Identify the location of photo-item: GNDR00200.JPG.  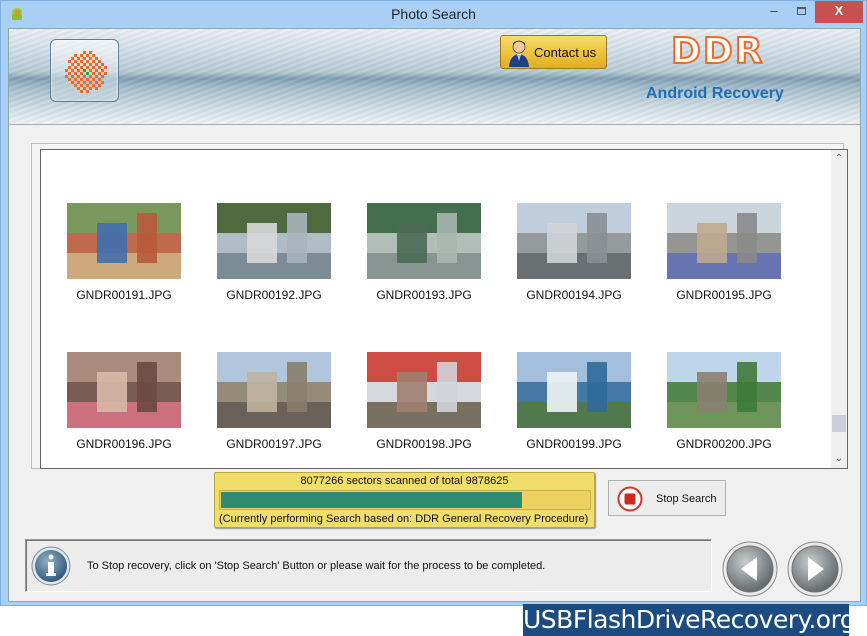
(724, 401).